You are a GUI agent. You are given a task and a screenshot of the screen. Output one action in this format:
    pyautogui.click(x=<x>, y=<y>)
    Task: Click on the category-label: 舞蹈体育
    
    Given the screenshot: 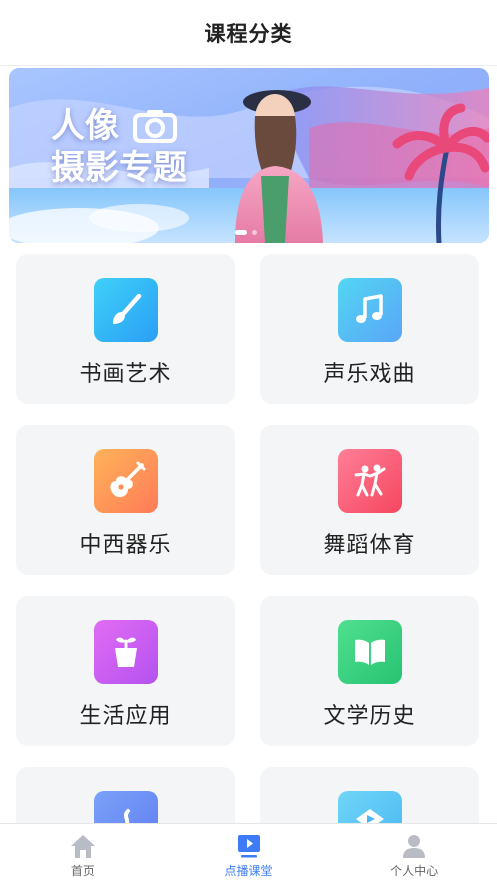 What is the action you would take?
    pyautogui.click(x=369, y=545)
    